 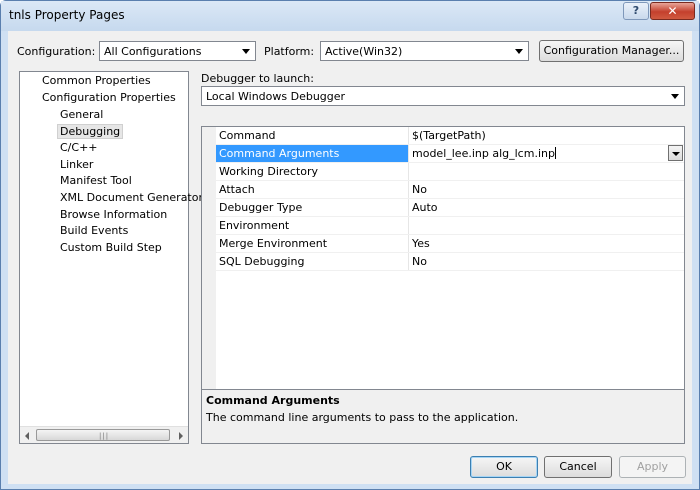 What do you see at coordinates (636, 11) in the screenshot?
I see `help-icon: ?` at bounding box center [636, 11].